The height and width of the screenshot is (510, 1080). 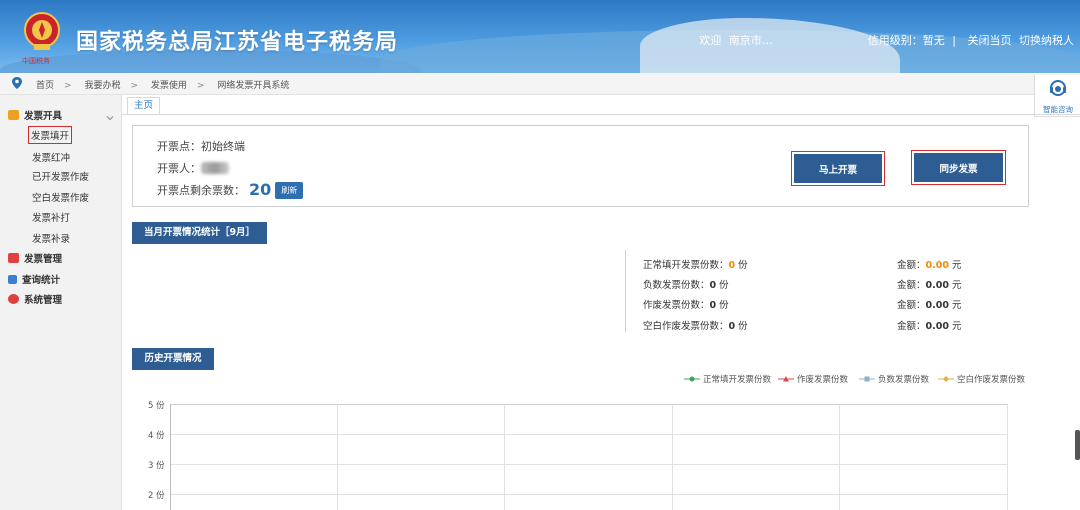 What do you see at coordinates (35, 258) in the screenshot?
I see `sidebar-group-invoice-manage: 发票管理` at bounding box center [35, 258].